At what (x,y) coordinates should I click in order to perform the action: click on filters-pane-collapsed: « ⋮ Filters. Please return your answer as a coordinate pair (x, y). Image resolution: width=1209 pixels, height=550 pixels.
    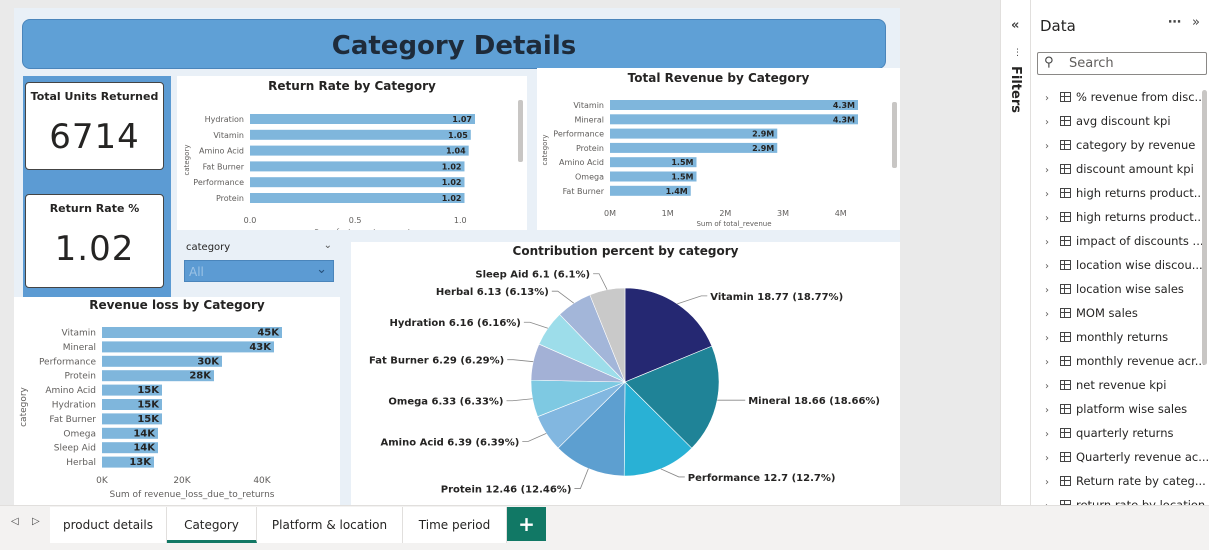
    Looking at the image, I should click on (1015, 252).